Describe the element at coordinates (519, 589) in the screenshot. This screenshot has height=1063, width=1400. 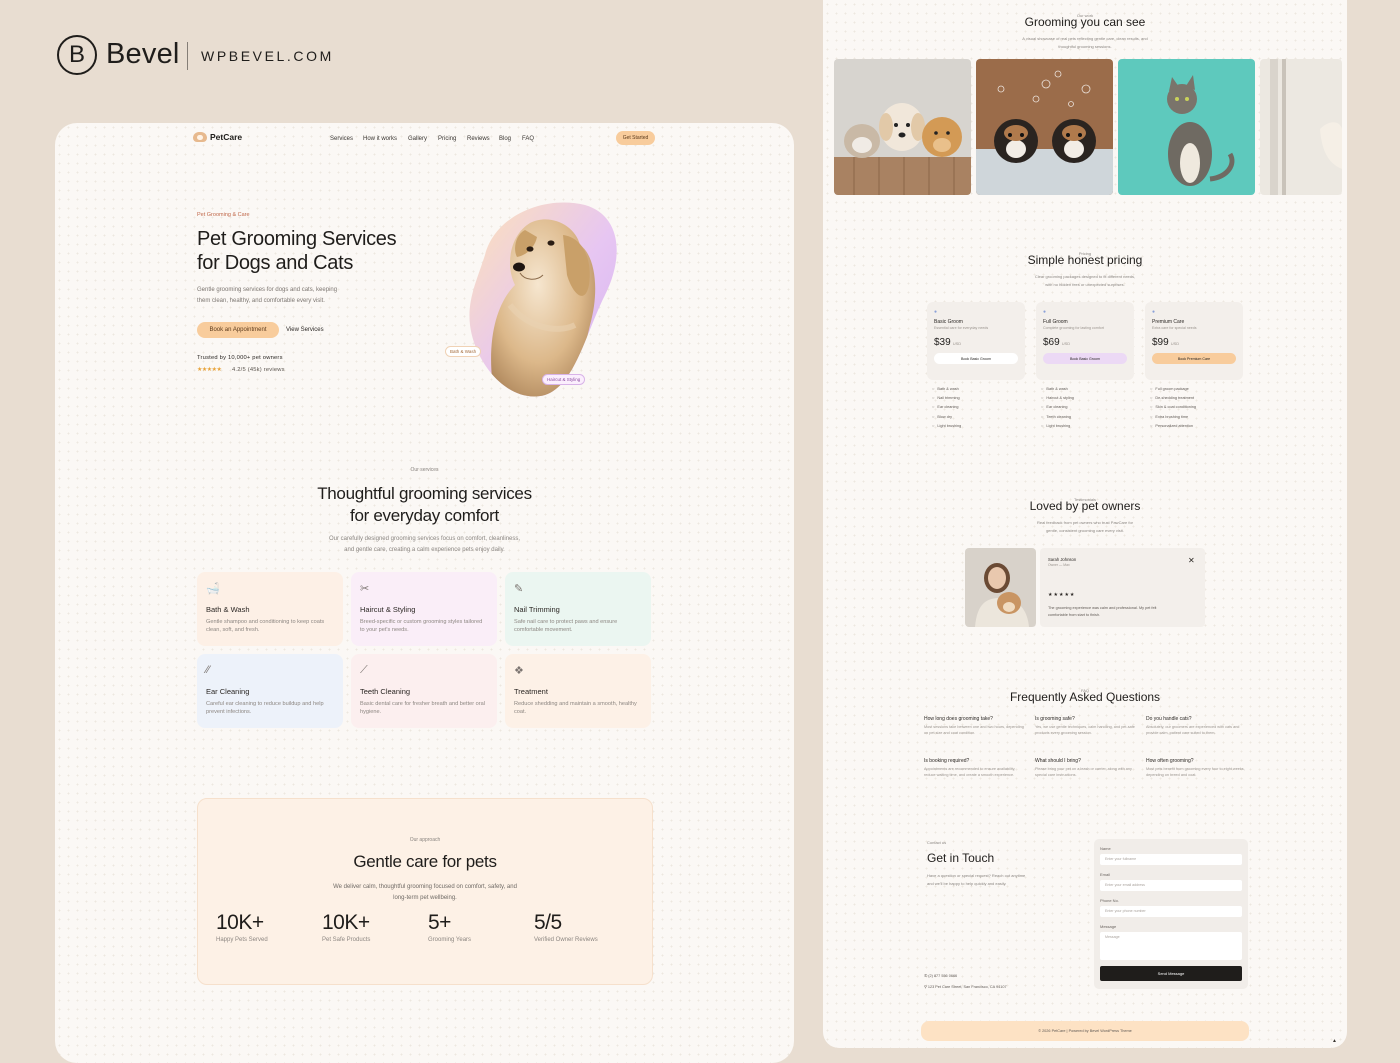
I see `nail-clipper-icon: ✎` at that location.